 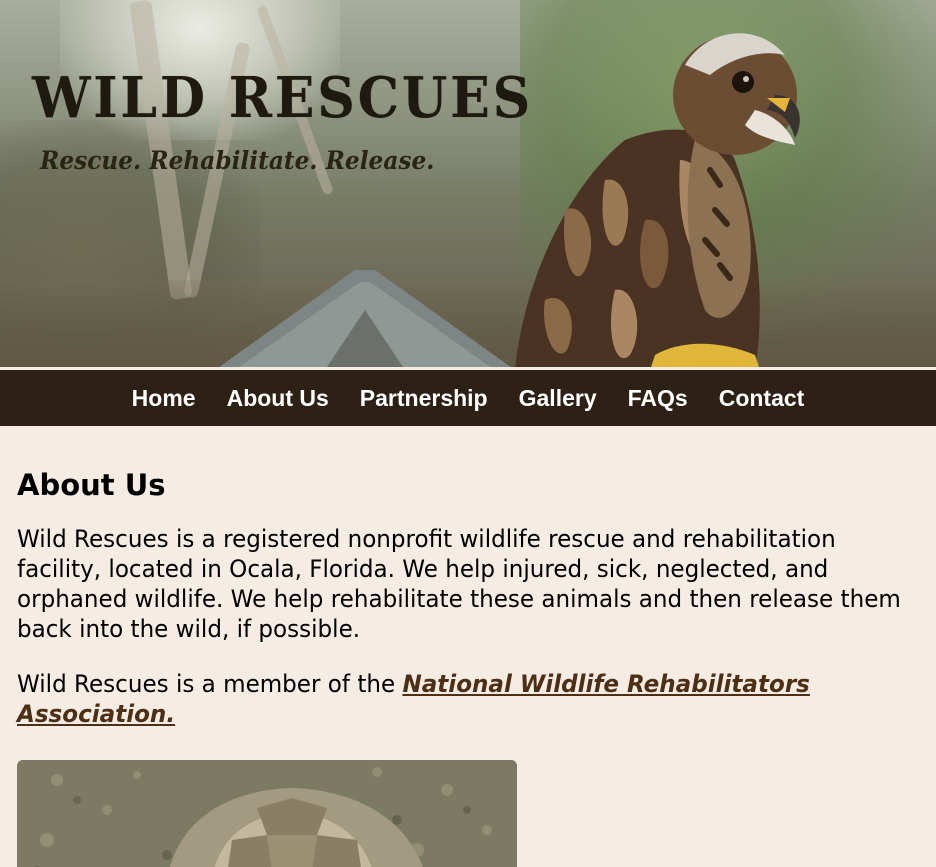 I want to click on tortoise-graphic, so click(x=267, y=813).